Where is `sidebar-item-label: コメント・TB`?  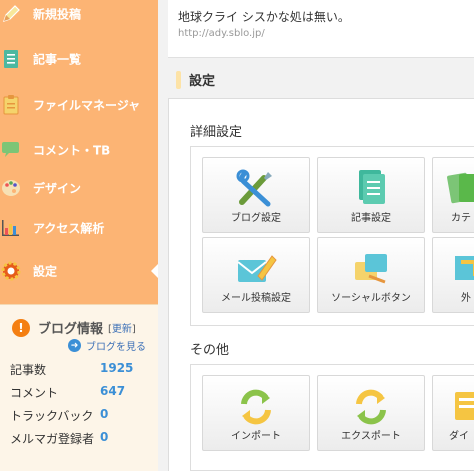 sidebar-item-label: コメント・TB is located at coordinates (72, 150).